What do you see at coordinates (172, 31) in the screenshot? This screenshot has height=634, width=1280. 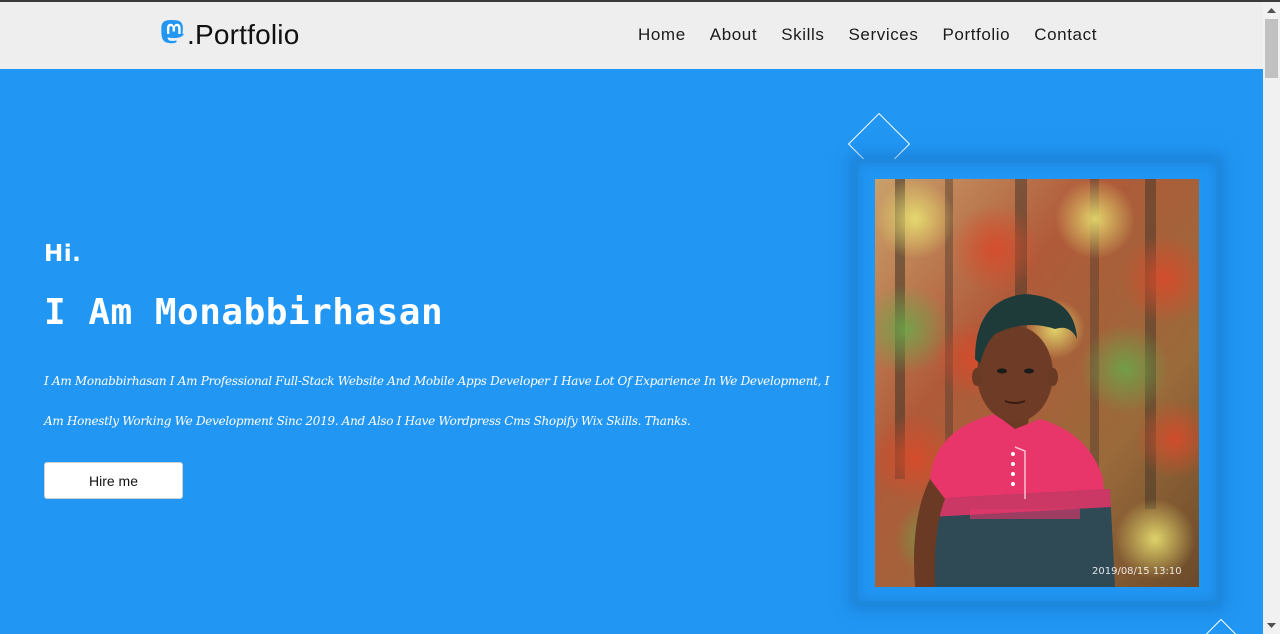 I see `mastodon-logo-icon` at bounding box center [172, 31].